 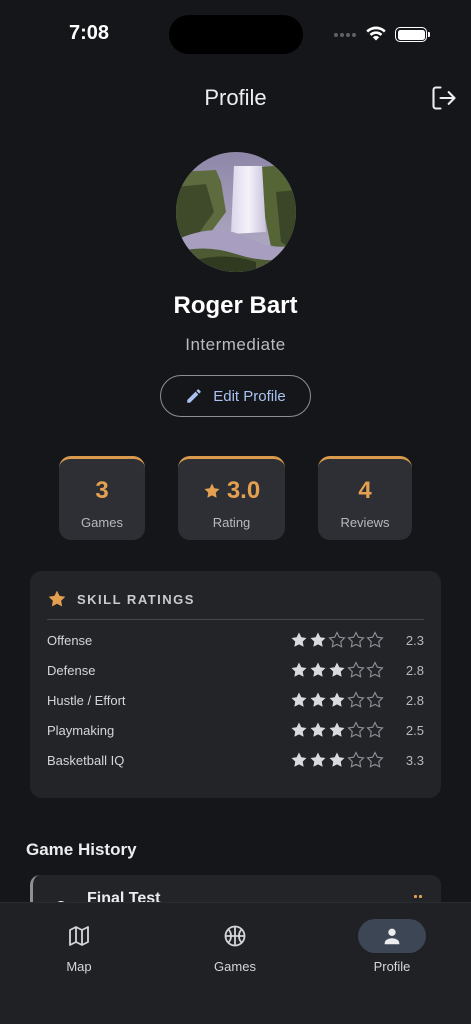 What do you see at coordinates (71, 670) in the screenshot?
I see `skill-name: Defense` at bounding box center [71, 670].